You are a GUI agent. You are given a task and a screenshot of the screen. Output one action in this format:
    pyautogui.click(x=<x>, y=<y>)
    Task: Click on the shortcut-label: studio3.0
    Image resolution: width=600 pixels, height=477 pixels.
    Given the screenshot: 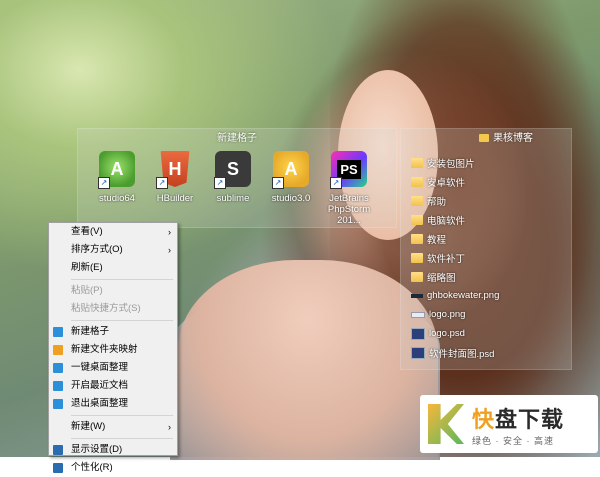 What is the action you would take?
    pyautogui.click(x=291, y=198)
    